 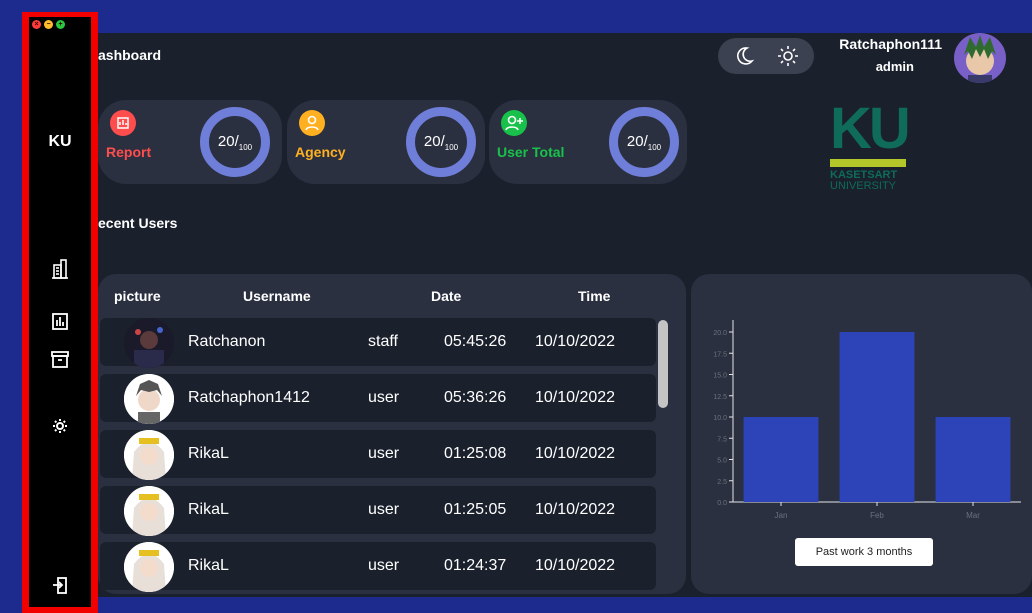 I want to click on user-total-ring: 20/100, so click(x=644, y=142).